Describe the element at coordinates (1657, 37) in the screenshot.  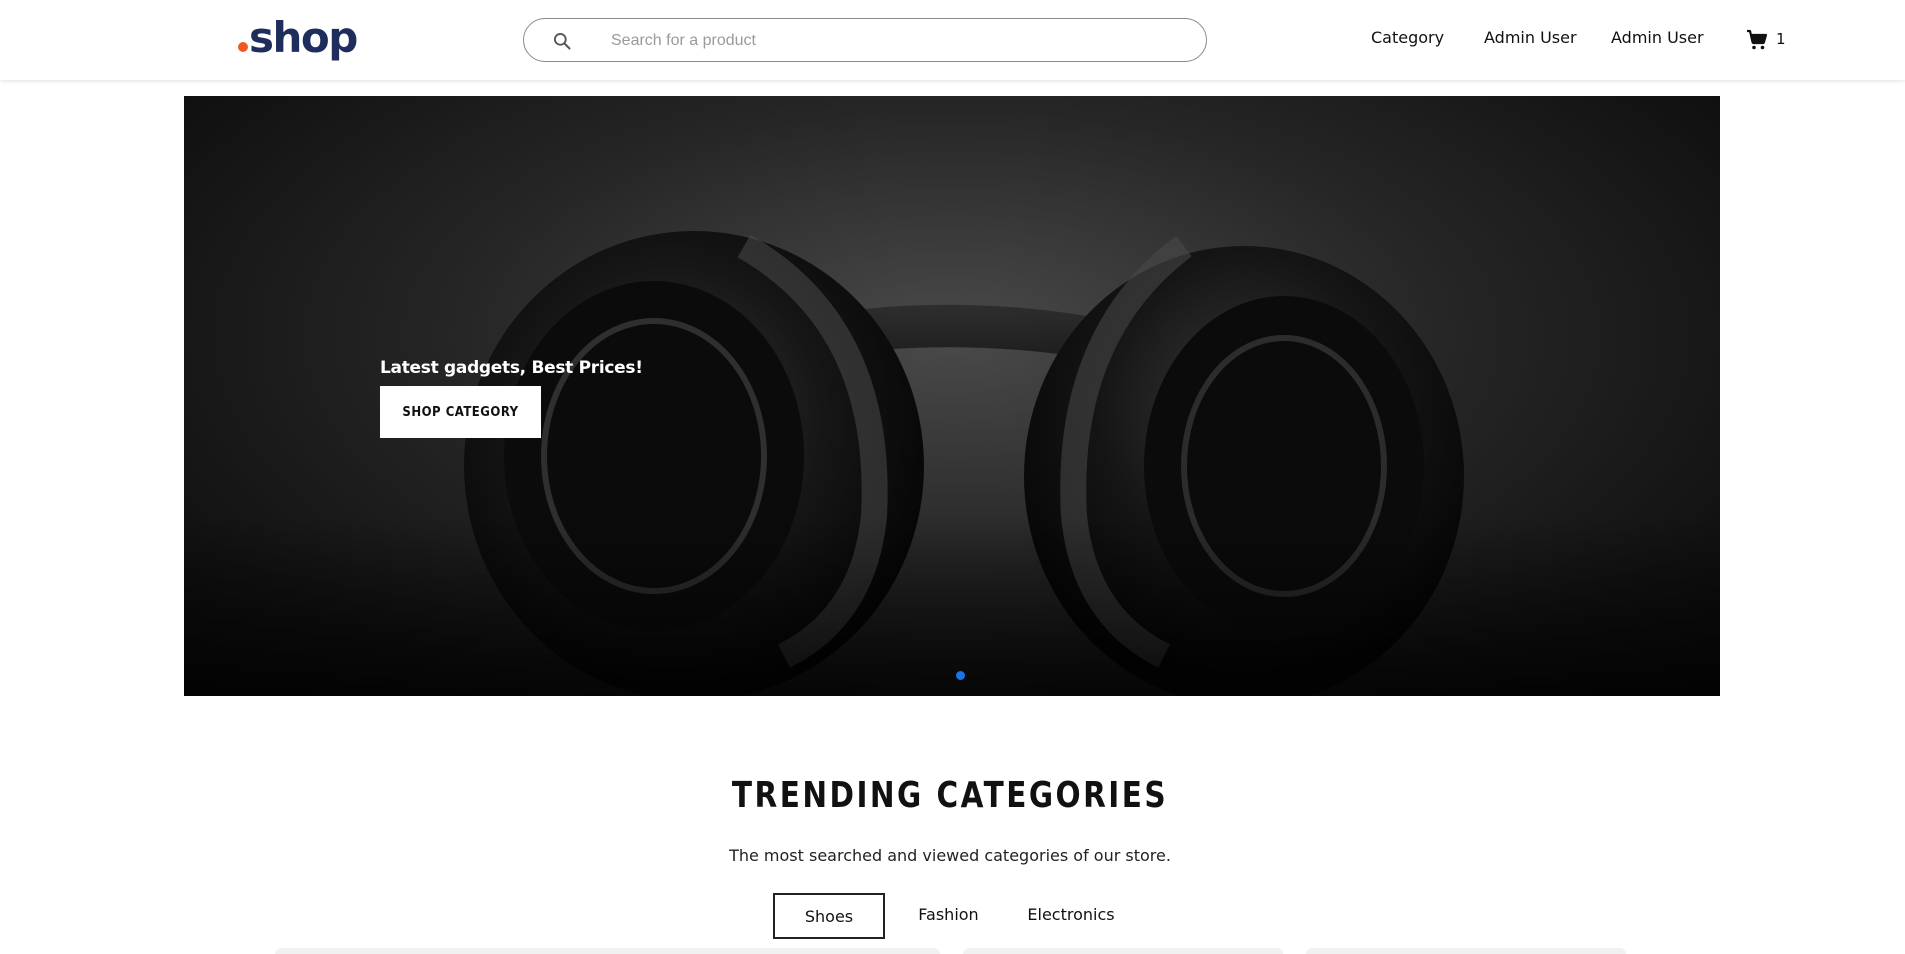
I see `nav-admin-user-secondary: Admin User` at that location.